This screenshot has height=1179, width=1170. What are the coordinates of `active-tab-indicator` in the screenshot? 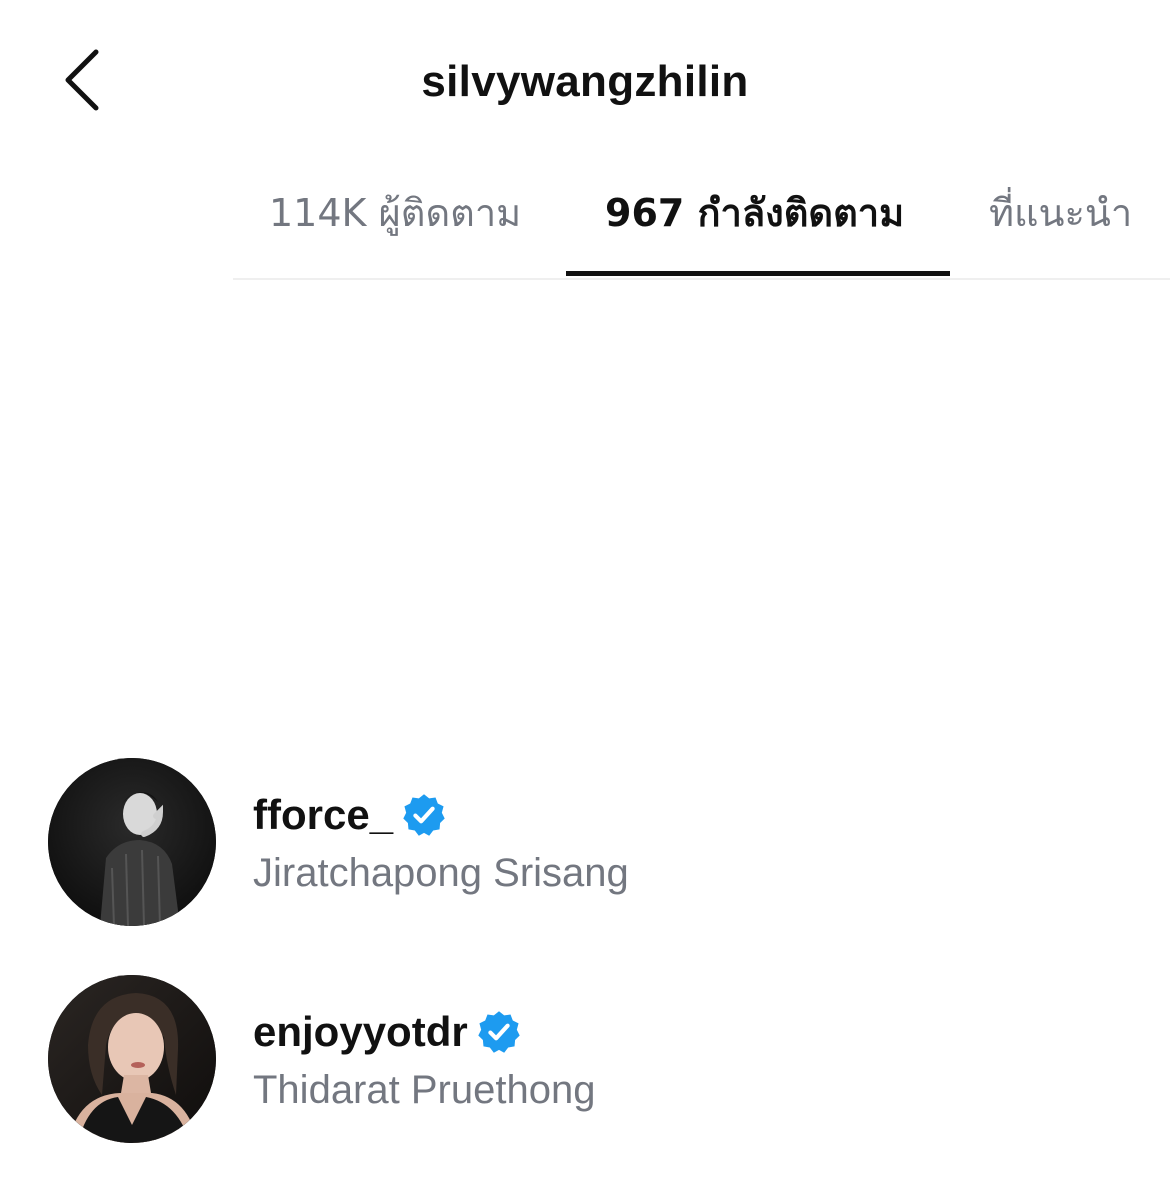 It's located at (758, 273).